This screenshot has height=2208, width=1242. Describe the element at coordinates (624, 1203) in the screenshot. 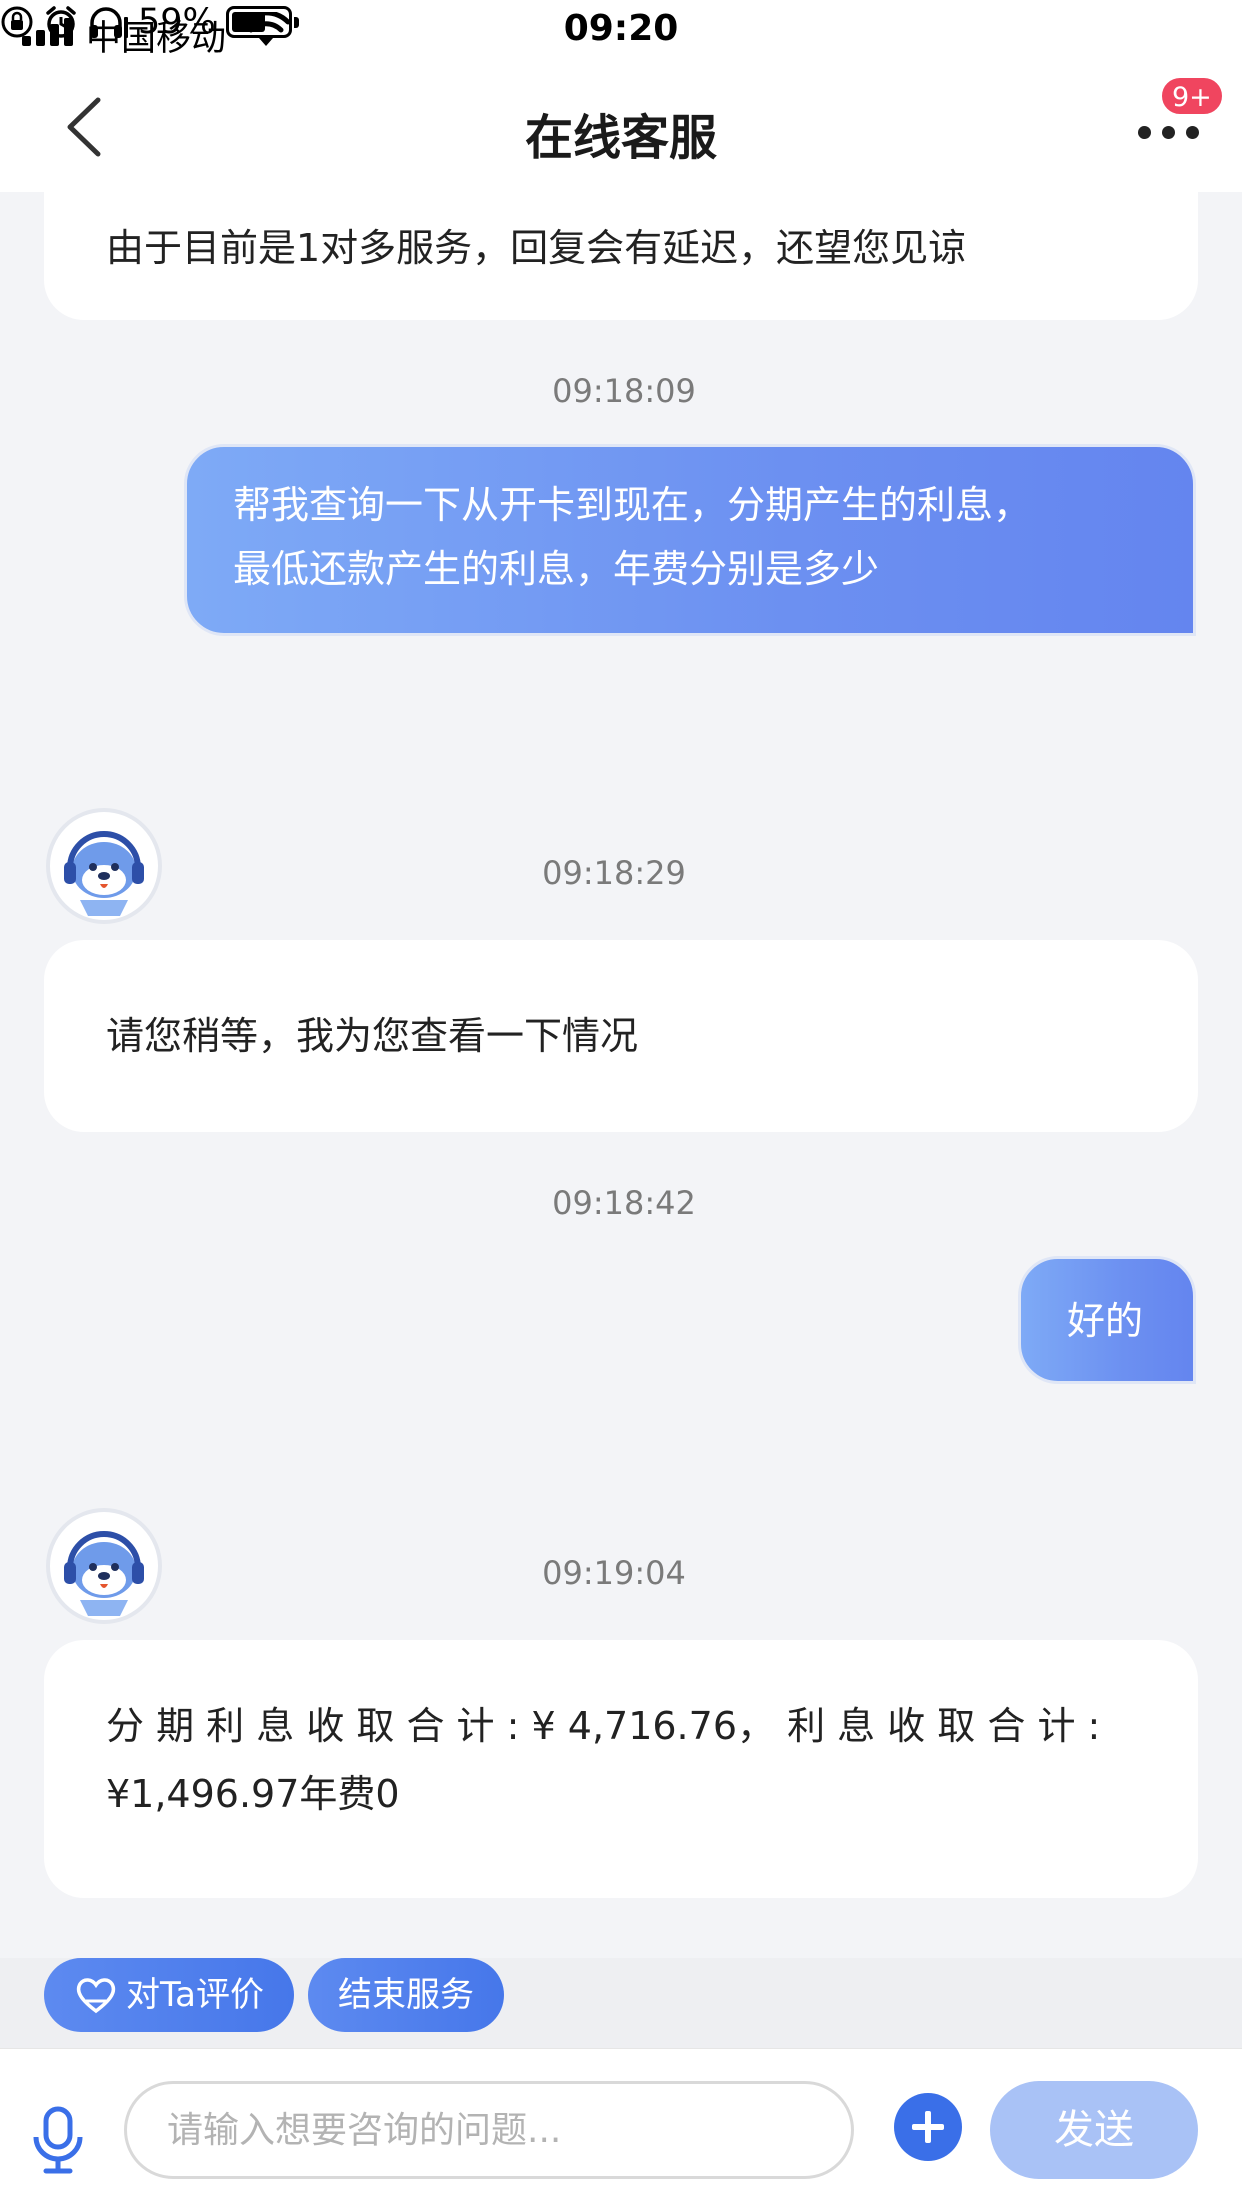

I see `message-timestamp: 09:18:42` at that location.